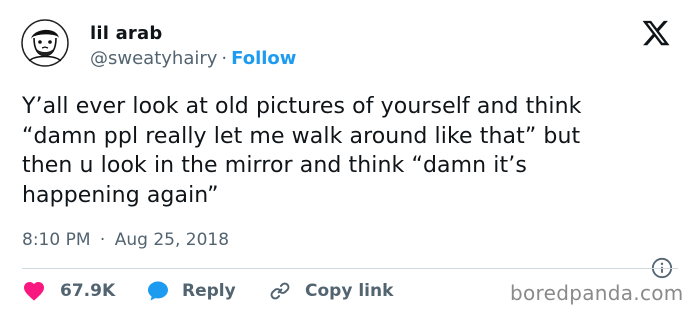 This screenshot has width=700, height=318. What do you see at coordinates (126, 34) in the screenshot?
I see `author-display-name: lil arab` at bounding box center [126, 34].